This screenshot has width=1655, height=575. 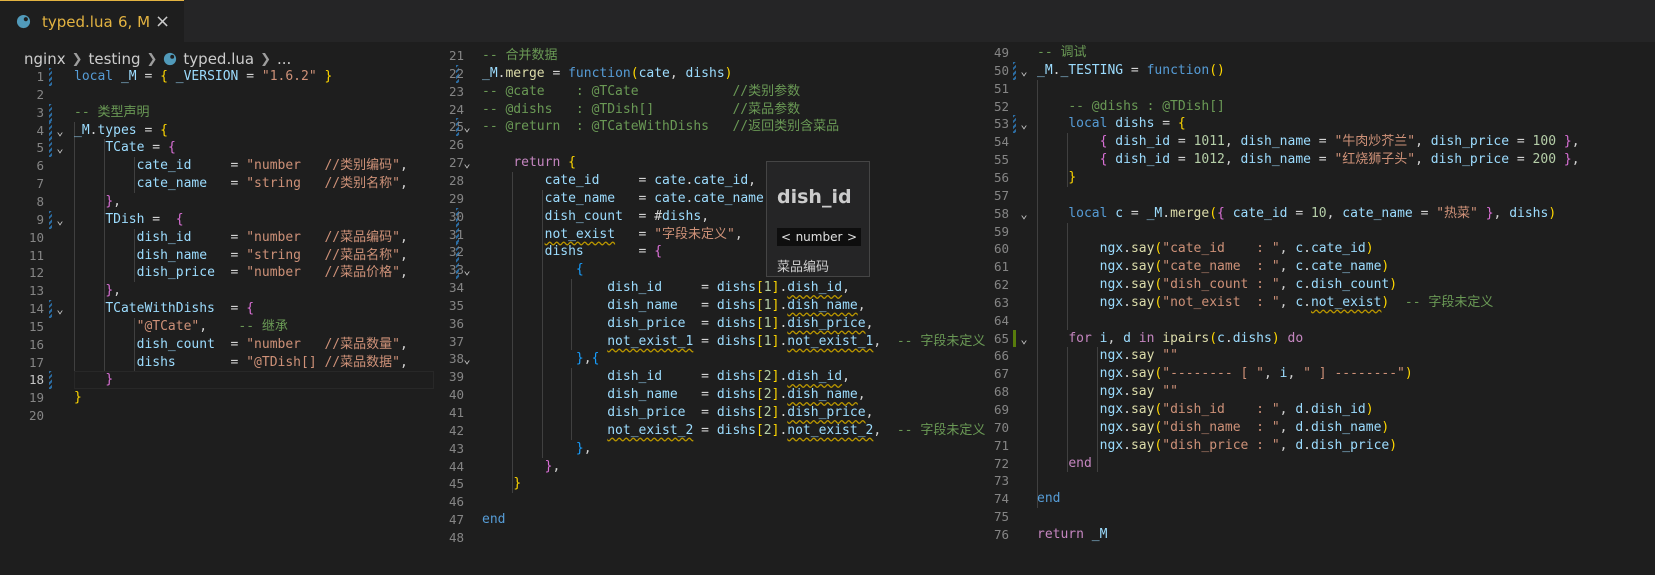 I want to click on code-line: 70 ngx.say("dish_name : ", d.dish_name), so click(x=1310, y=428).